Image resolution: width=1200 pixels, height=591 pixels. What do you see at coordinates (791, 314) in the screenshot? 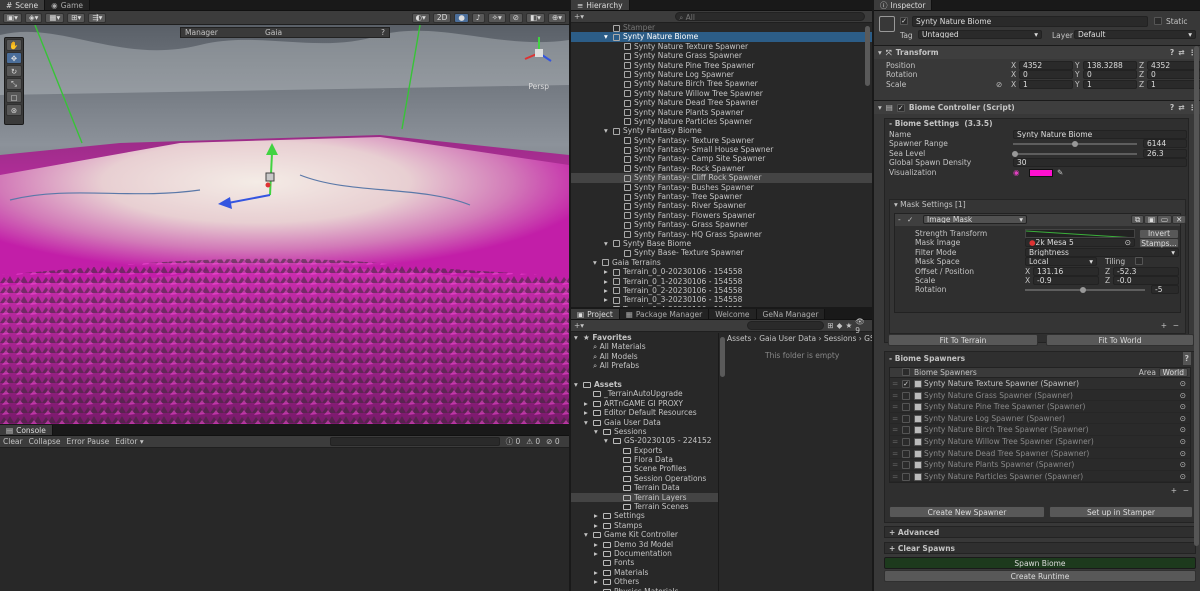
I see `tab-gena-manager: GeNa Manager` at bounding box center [791, 314].